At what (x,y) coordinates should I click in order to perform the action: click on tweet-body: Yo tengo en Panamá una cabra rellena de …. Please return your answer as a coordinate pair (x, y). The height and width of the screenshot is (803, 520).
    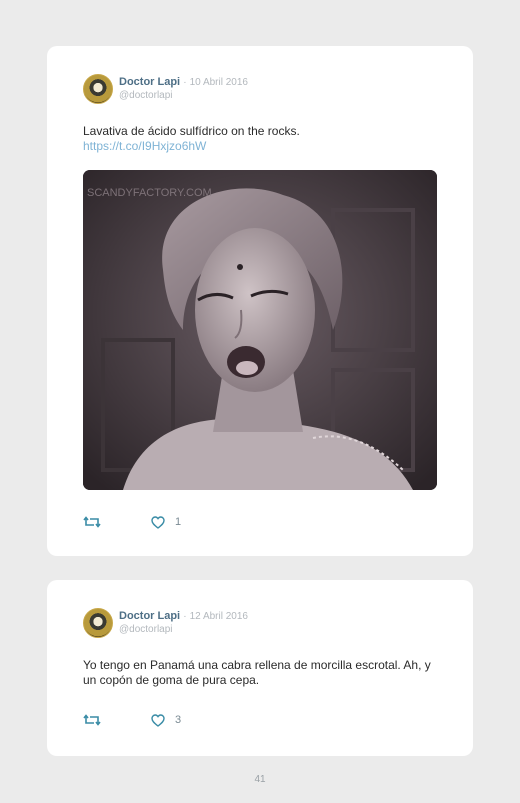
    Looking at the image, I should click on (257, 672).